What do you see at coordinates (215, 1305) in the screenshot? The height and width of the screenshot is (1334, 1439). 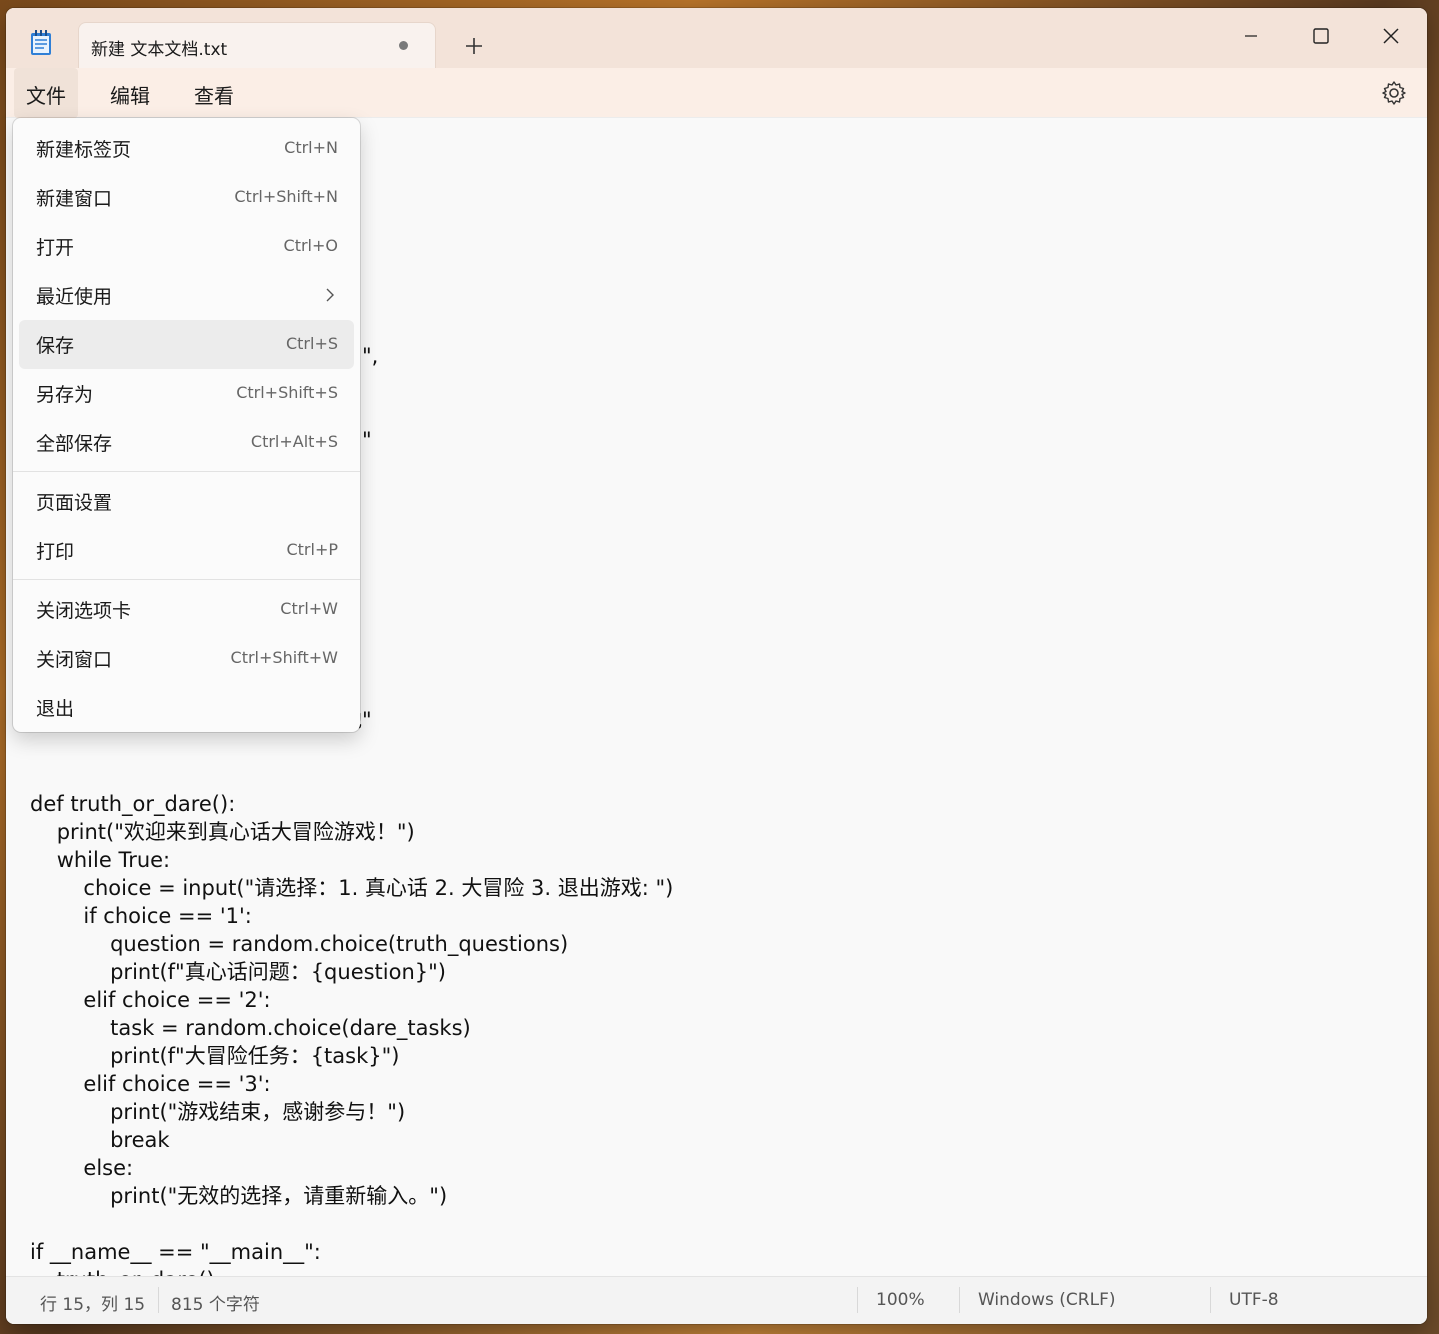 I see `character-count: 815 个字符` at bounding box center [215, 1305].